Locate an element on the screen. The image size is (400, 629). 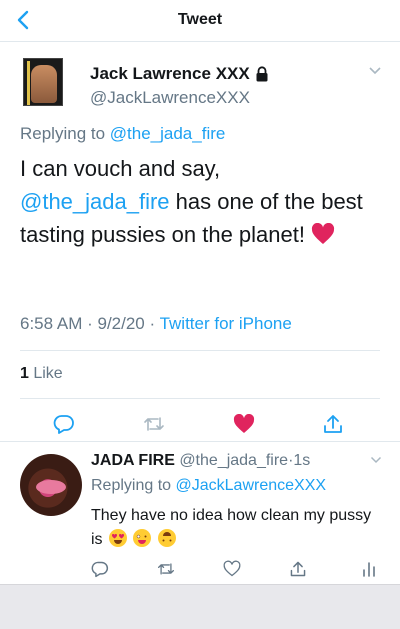
author-handle: @the_jada_fire is located at coordinates (234, 460).